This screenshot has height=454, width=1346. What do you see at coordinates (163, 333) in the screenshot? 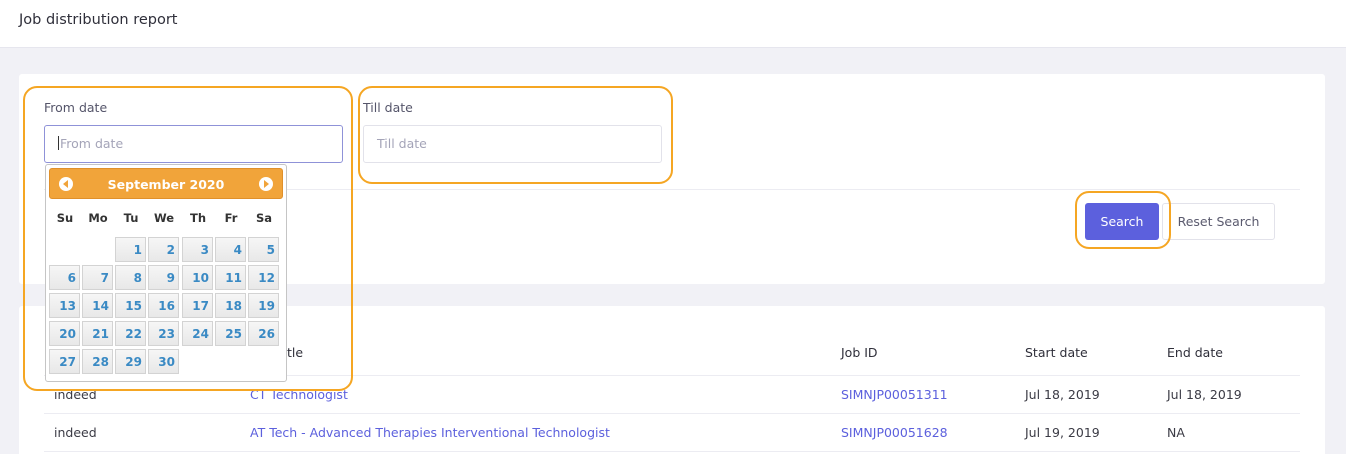
I see `calendar-day: 23` at bounding box center [163, 333].